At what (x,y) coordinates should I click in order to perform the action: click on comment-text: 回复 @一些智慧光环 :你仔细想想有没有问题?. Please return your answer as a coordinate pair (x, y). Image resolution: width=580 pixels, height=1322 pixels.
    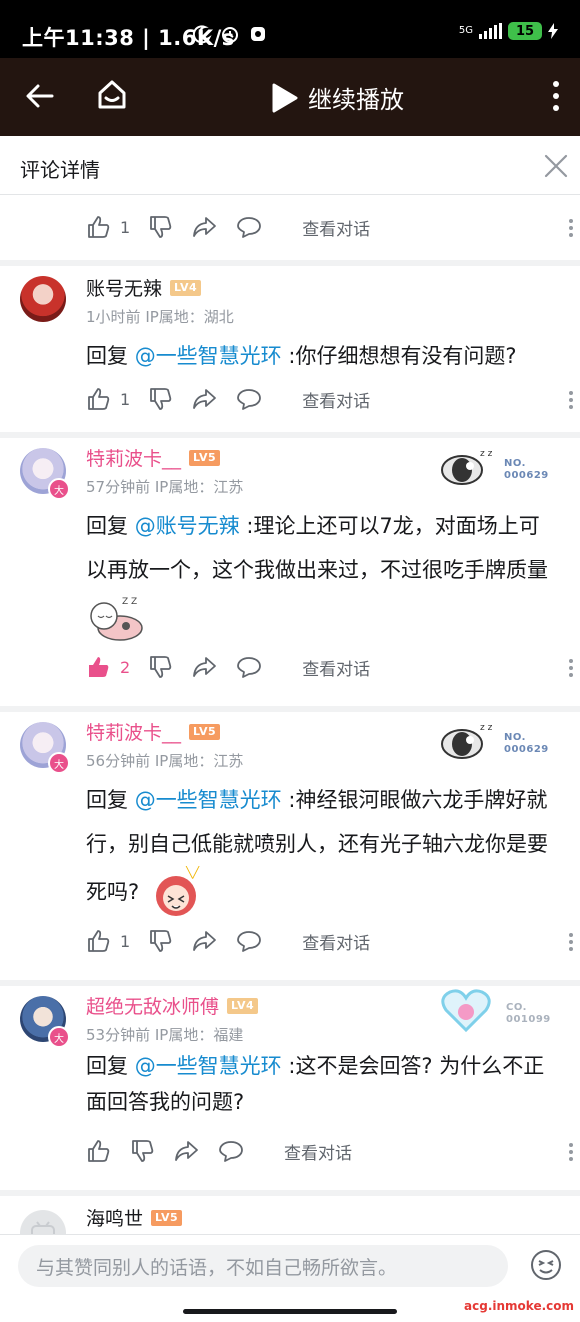
    Looking at the image, I should click on (323, 356).